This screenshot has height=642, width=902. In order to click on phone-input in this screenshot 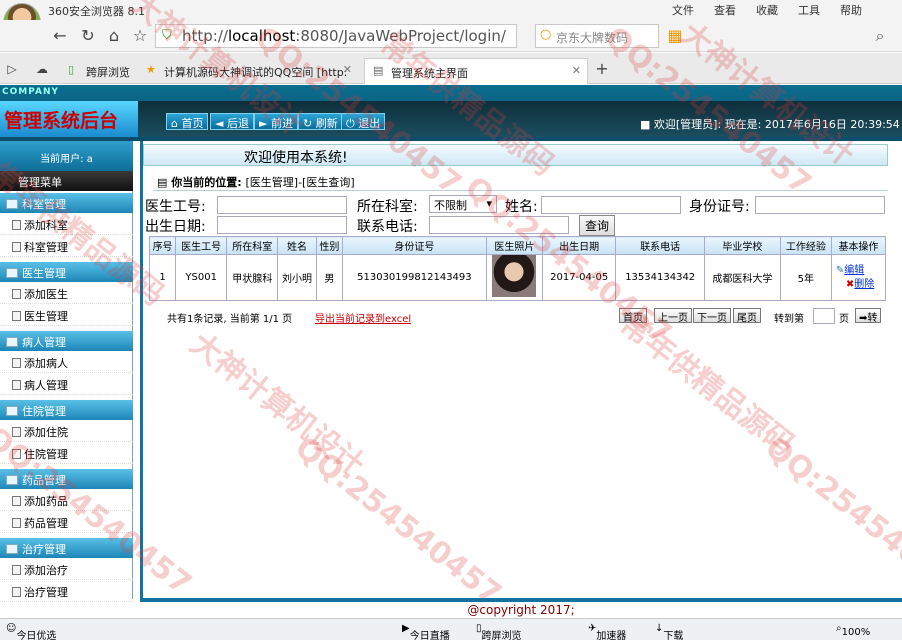, I will do `click(499, 225)`.